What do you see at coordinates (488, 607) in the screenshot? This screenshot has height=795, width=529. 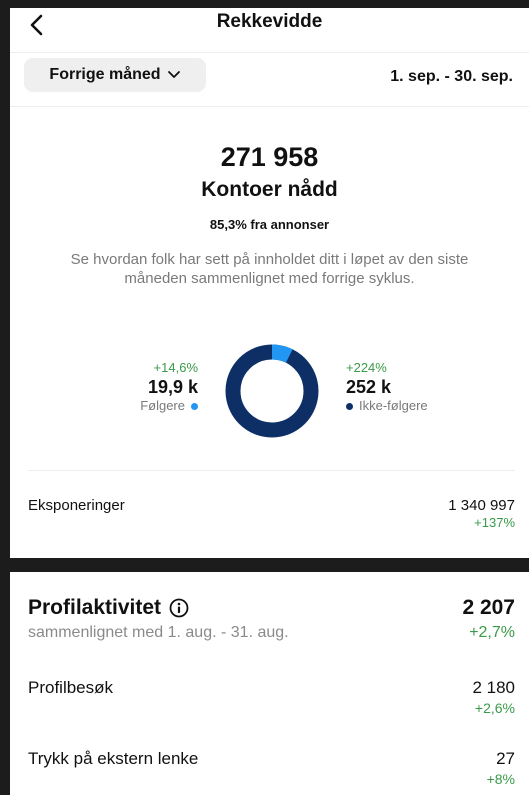 I see `profile-activity-total: 2 207` at bounding box center [488, 607].